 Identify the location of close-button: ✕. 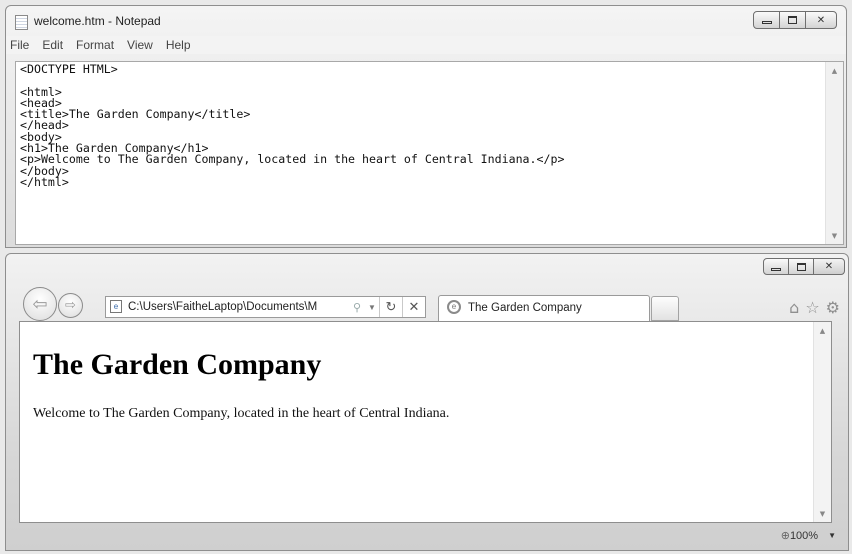
(821, 20).